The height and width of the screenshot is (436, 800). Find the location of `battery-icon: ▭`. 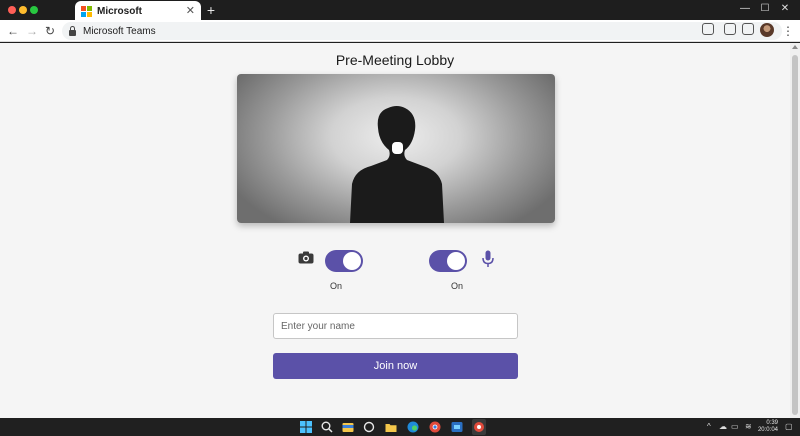

battery-icon: ▭ is located at coordinates (735, 427).